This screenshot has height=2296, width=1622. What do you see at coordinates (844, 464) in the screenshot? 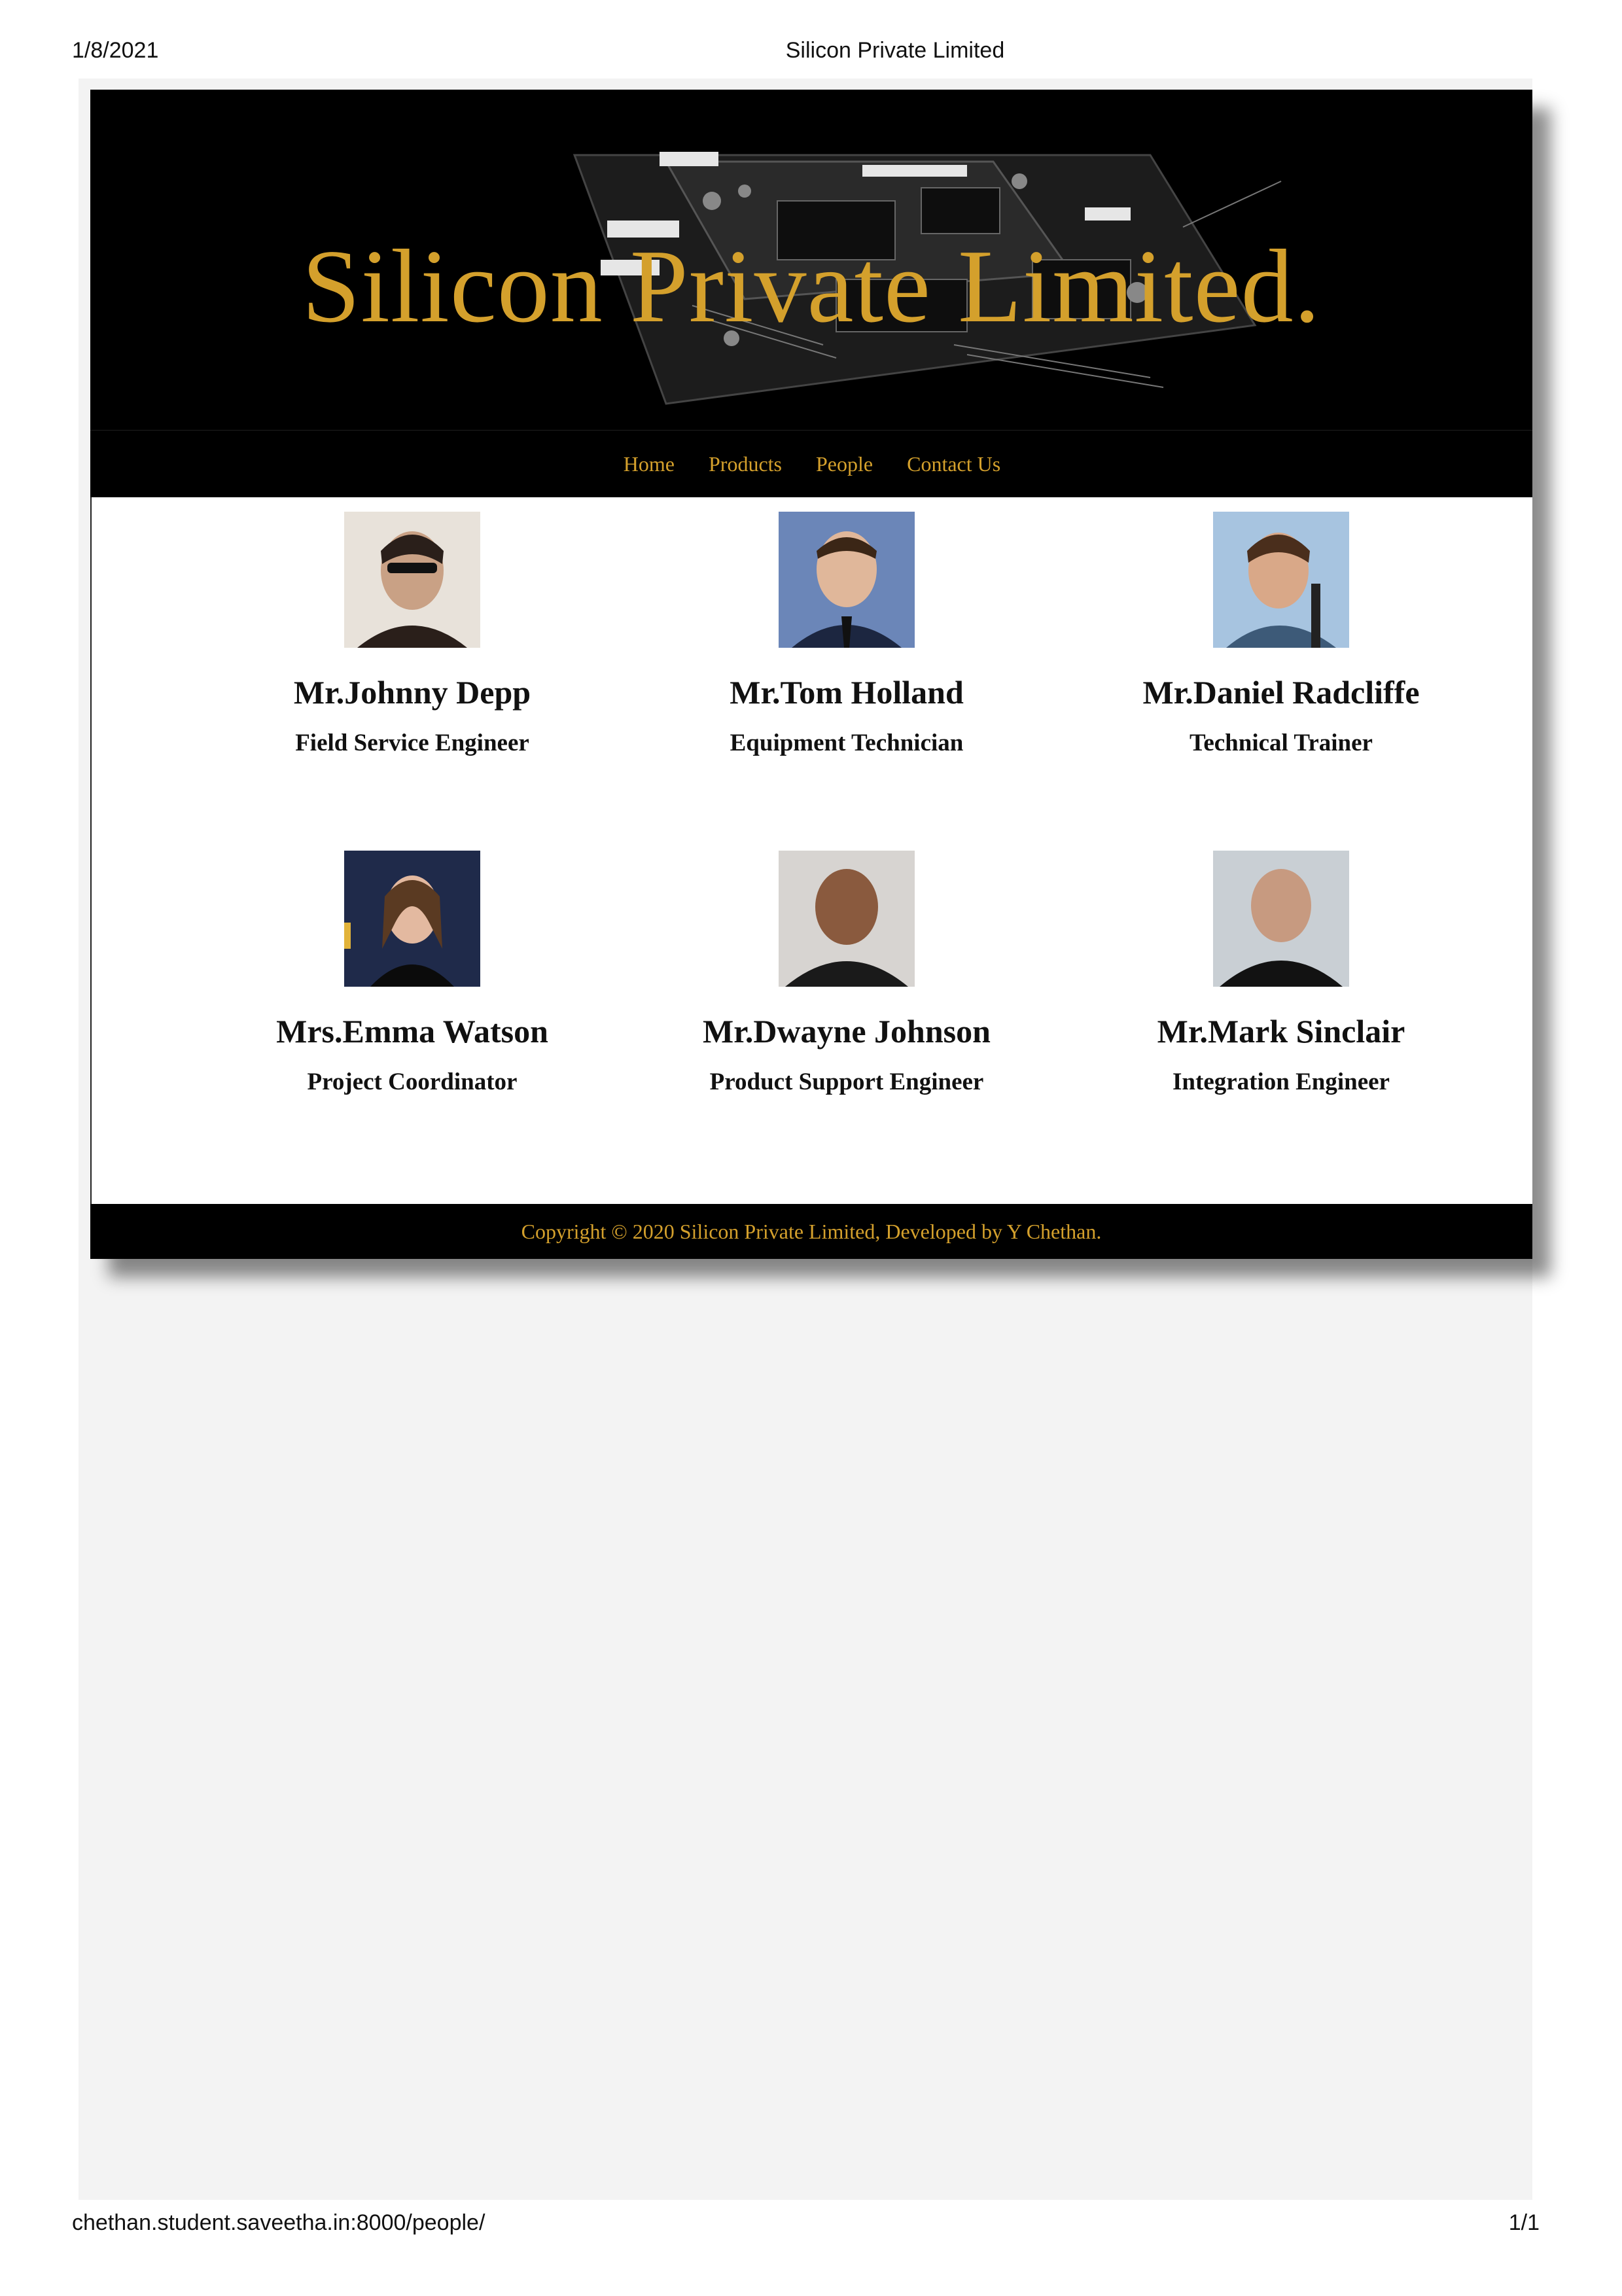
I see `nav-people: People` at bounding box center [844, 464].